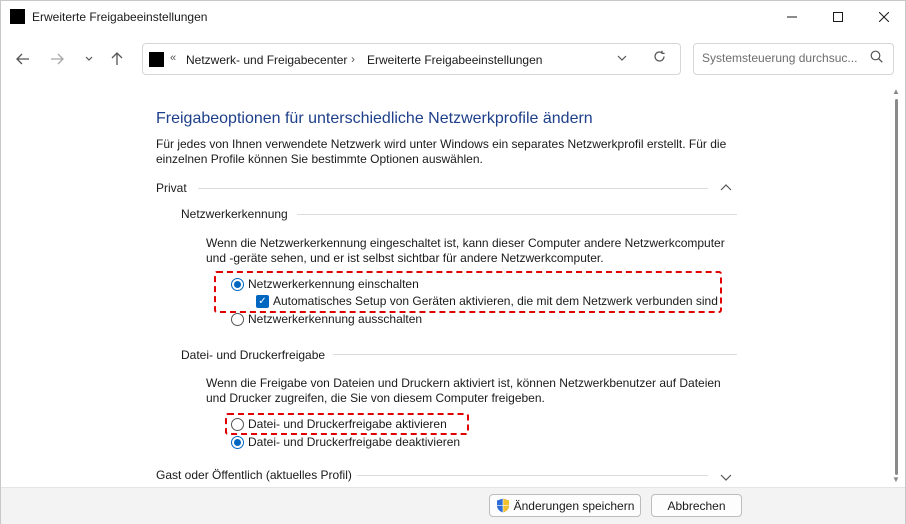  I want to click on up-button, so click(117, 59).